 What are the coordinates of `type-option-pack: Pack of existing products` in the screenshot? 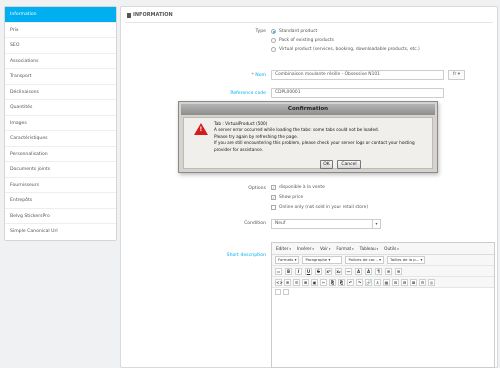 It's located at (302, 40).